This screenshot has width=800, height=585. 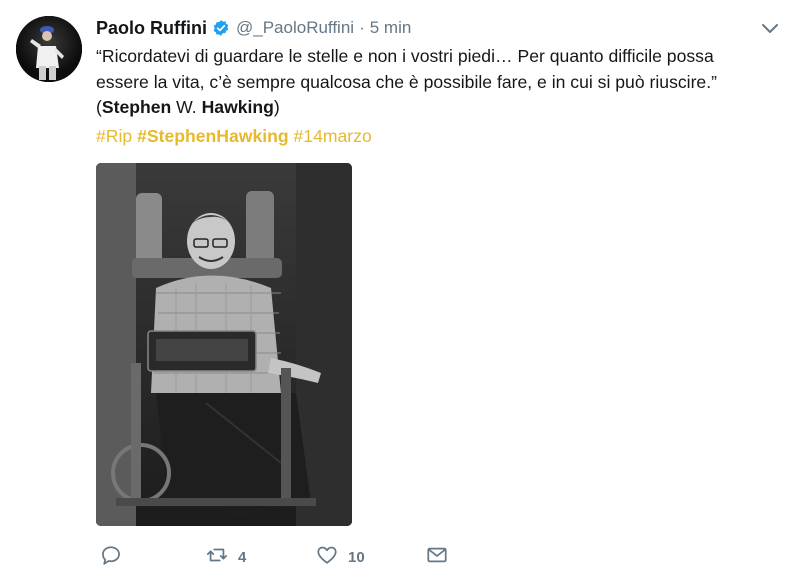 I want to click on verified-badge-icon, so click(x=221, y=28).